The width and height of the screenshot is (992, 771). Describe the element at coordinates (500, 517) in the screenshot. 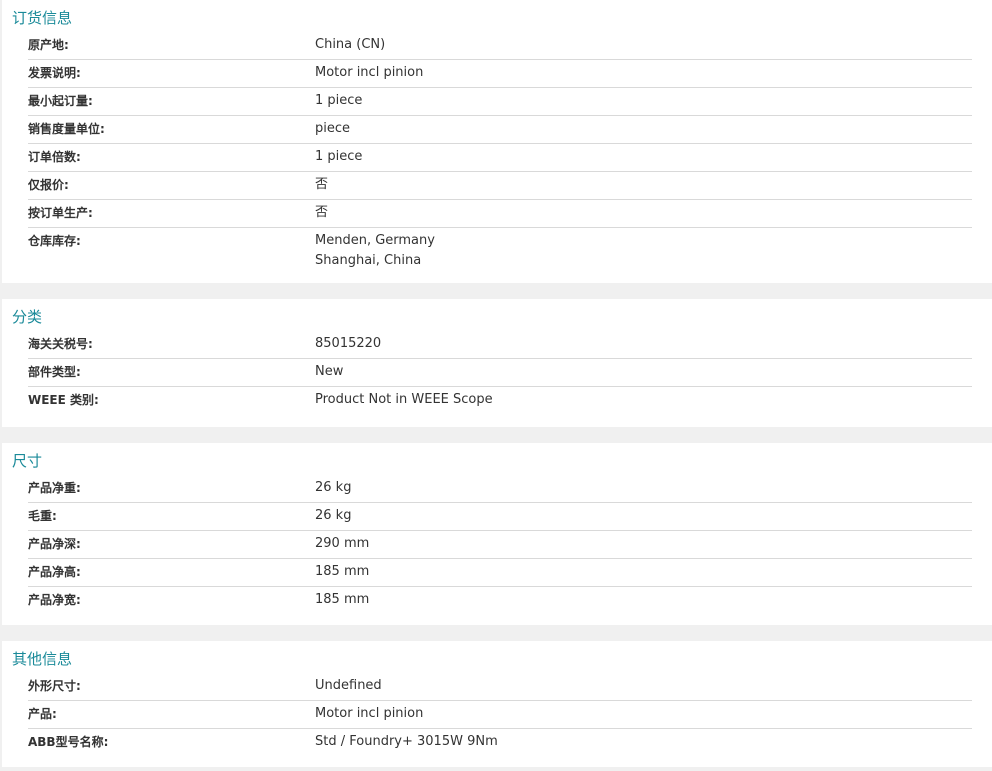

I see `spec-row-gross-weight: 毛重: 26 kg` at that location.